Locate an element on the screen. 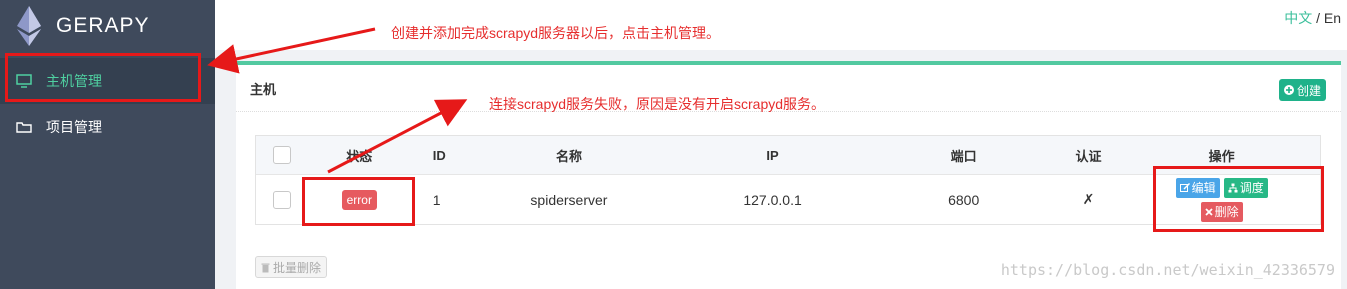 This screenshot has height=289, width=1347. schedule-button: 调度 is located at coordinates (1245, 187).